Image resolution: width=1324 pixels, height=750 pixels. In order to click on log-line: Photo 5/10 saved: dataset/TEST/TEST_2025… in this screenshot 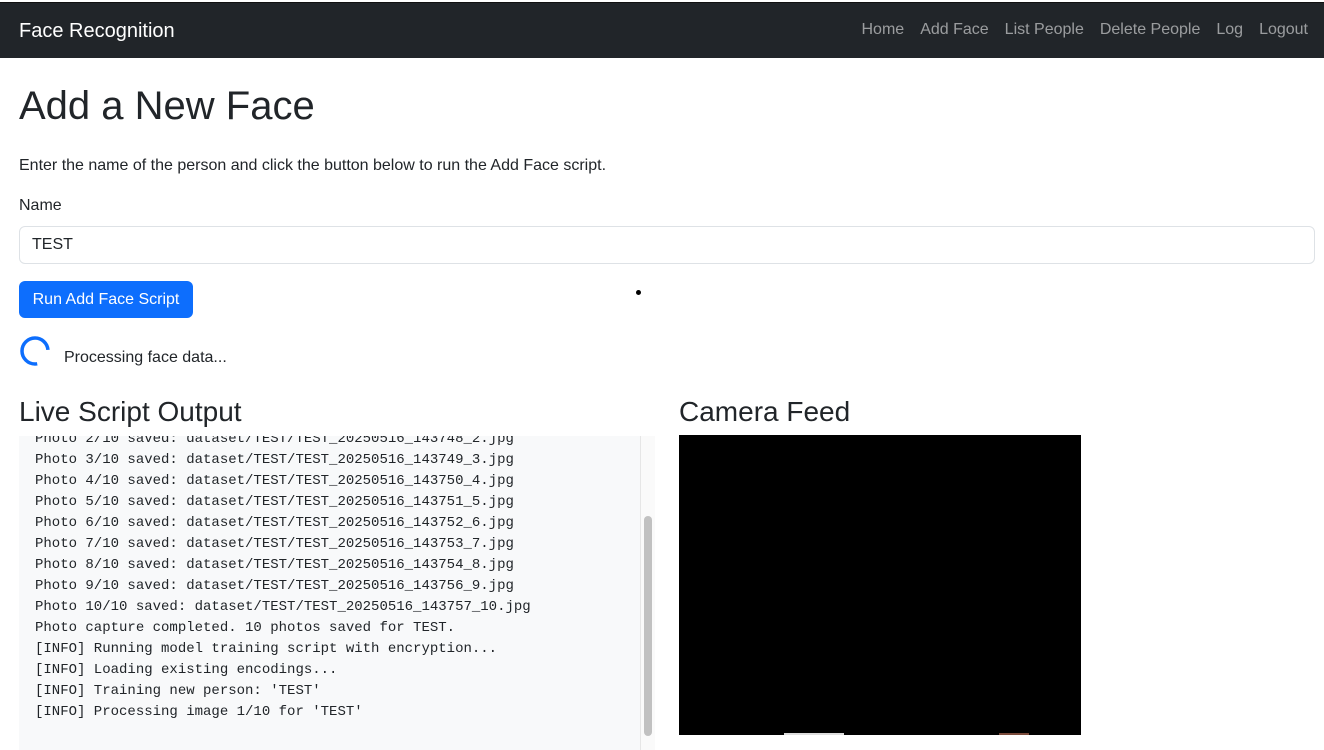, I will do `click(274, 502)`.